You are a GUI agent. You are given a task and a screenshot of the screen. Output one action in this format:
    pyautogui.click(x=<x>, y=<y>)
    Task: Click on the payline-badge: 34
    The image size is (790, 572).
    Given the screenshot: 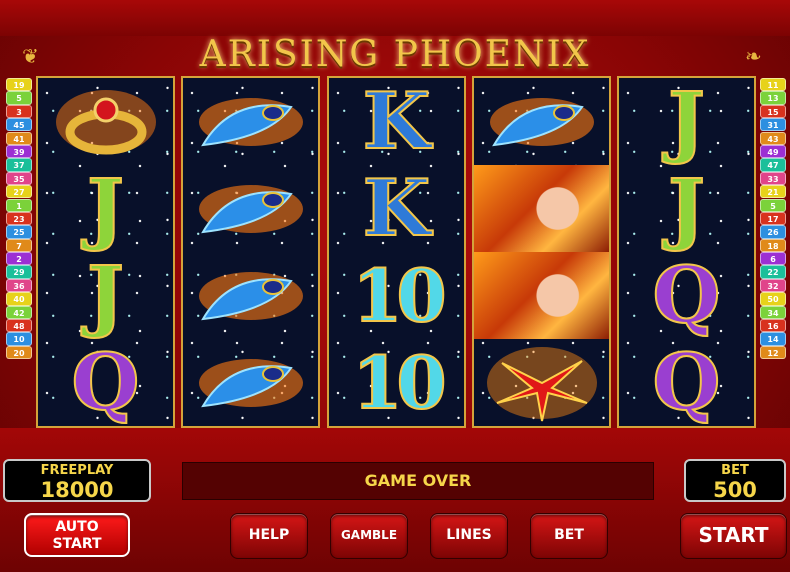 What is the action you would take?
    pyautogui.click(x=773, y=312)
    